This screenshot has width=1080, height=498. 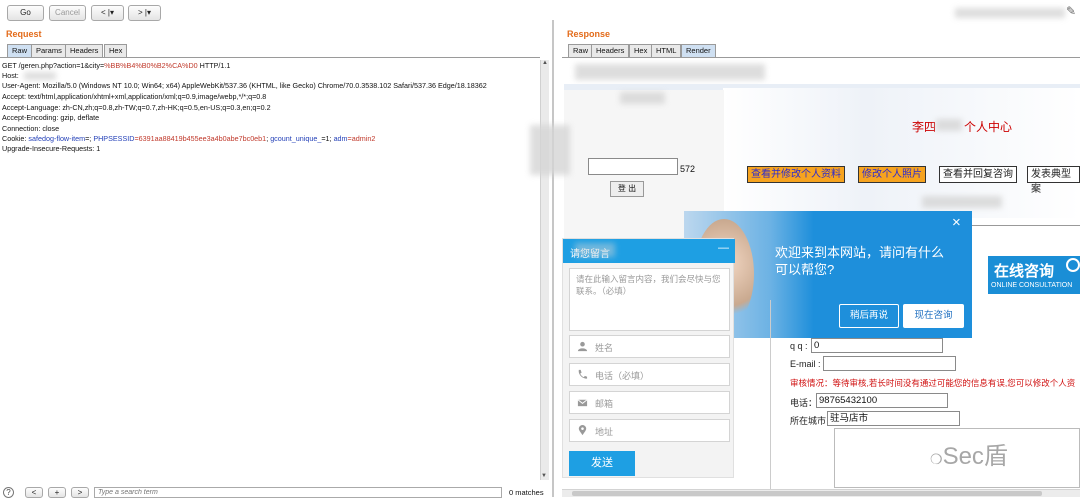 What do you see at coordinates (340, 138) in the screenshot?
I see `cookie-key-4: adm` at bounding box center [340, 138].